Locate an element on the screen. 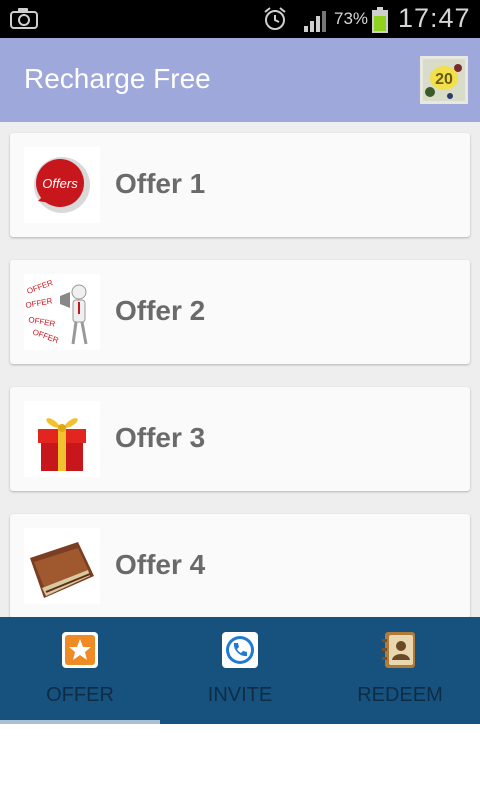 This screenshot has width=480, height=800. tab-offer: OFFER is located at coordinates (80, 670).